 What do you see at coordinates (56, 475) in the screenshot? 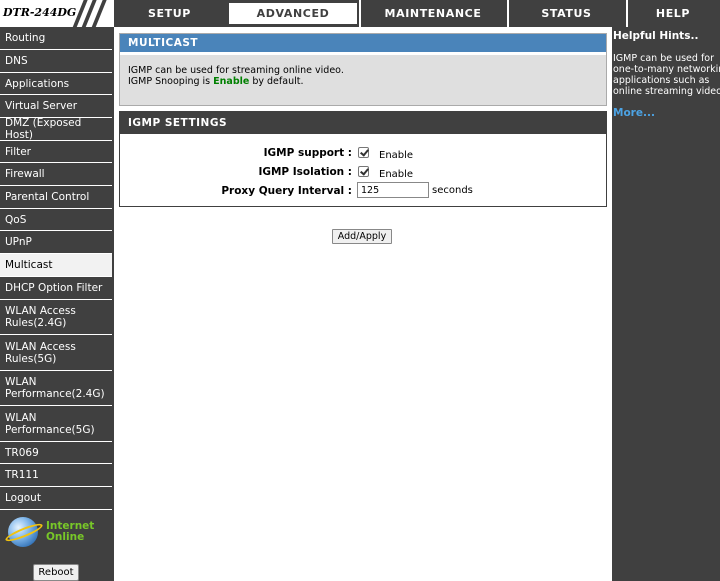
I see `sidebar-item-tr111: TR111` at bounding box center [56, 475].